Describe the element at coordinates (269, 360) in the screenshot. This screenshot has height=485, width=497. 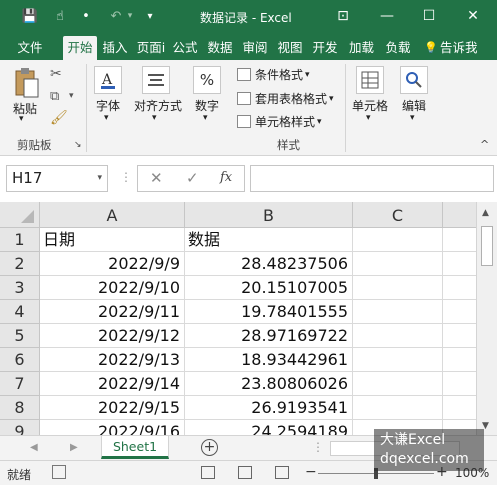
I see `cell-b: 18.93442961` at that location.